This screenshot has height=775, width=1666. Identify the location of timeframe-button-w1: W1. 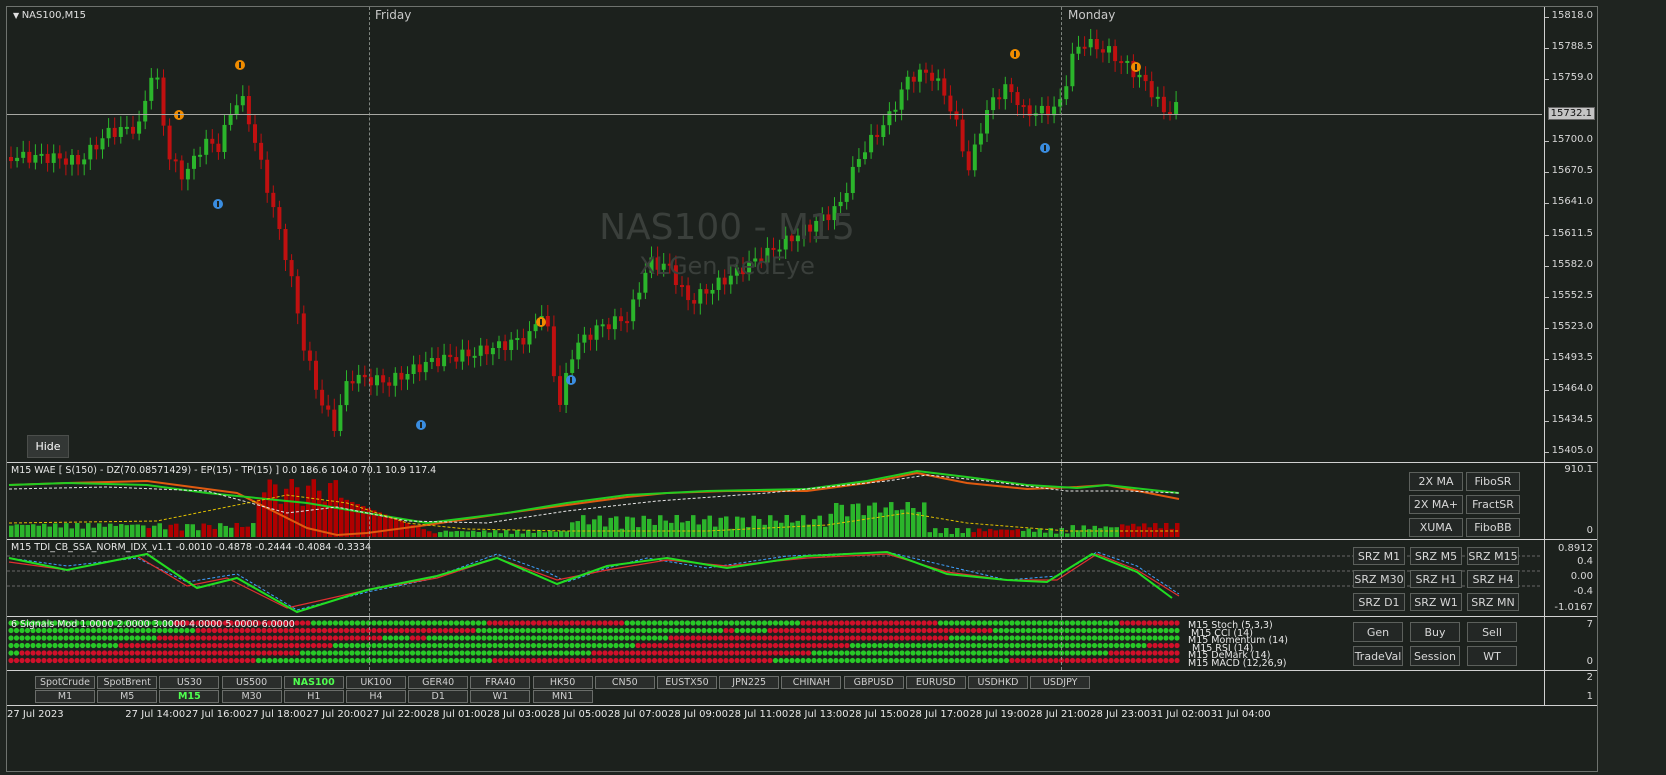
(500, 696).